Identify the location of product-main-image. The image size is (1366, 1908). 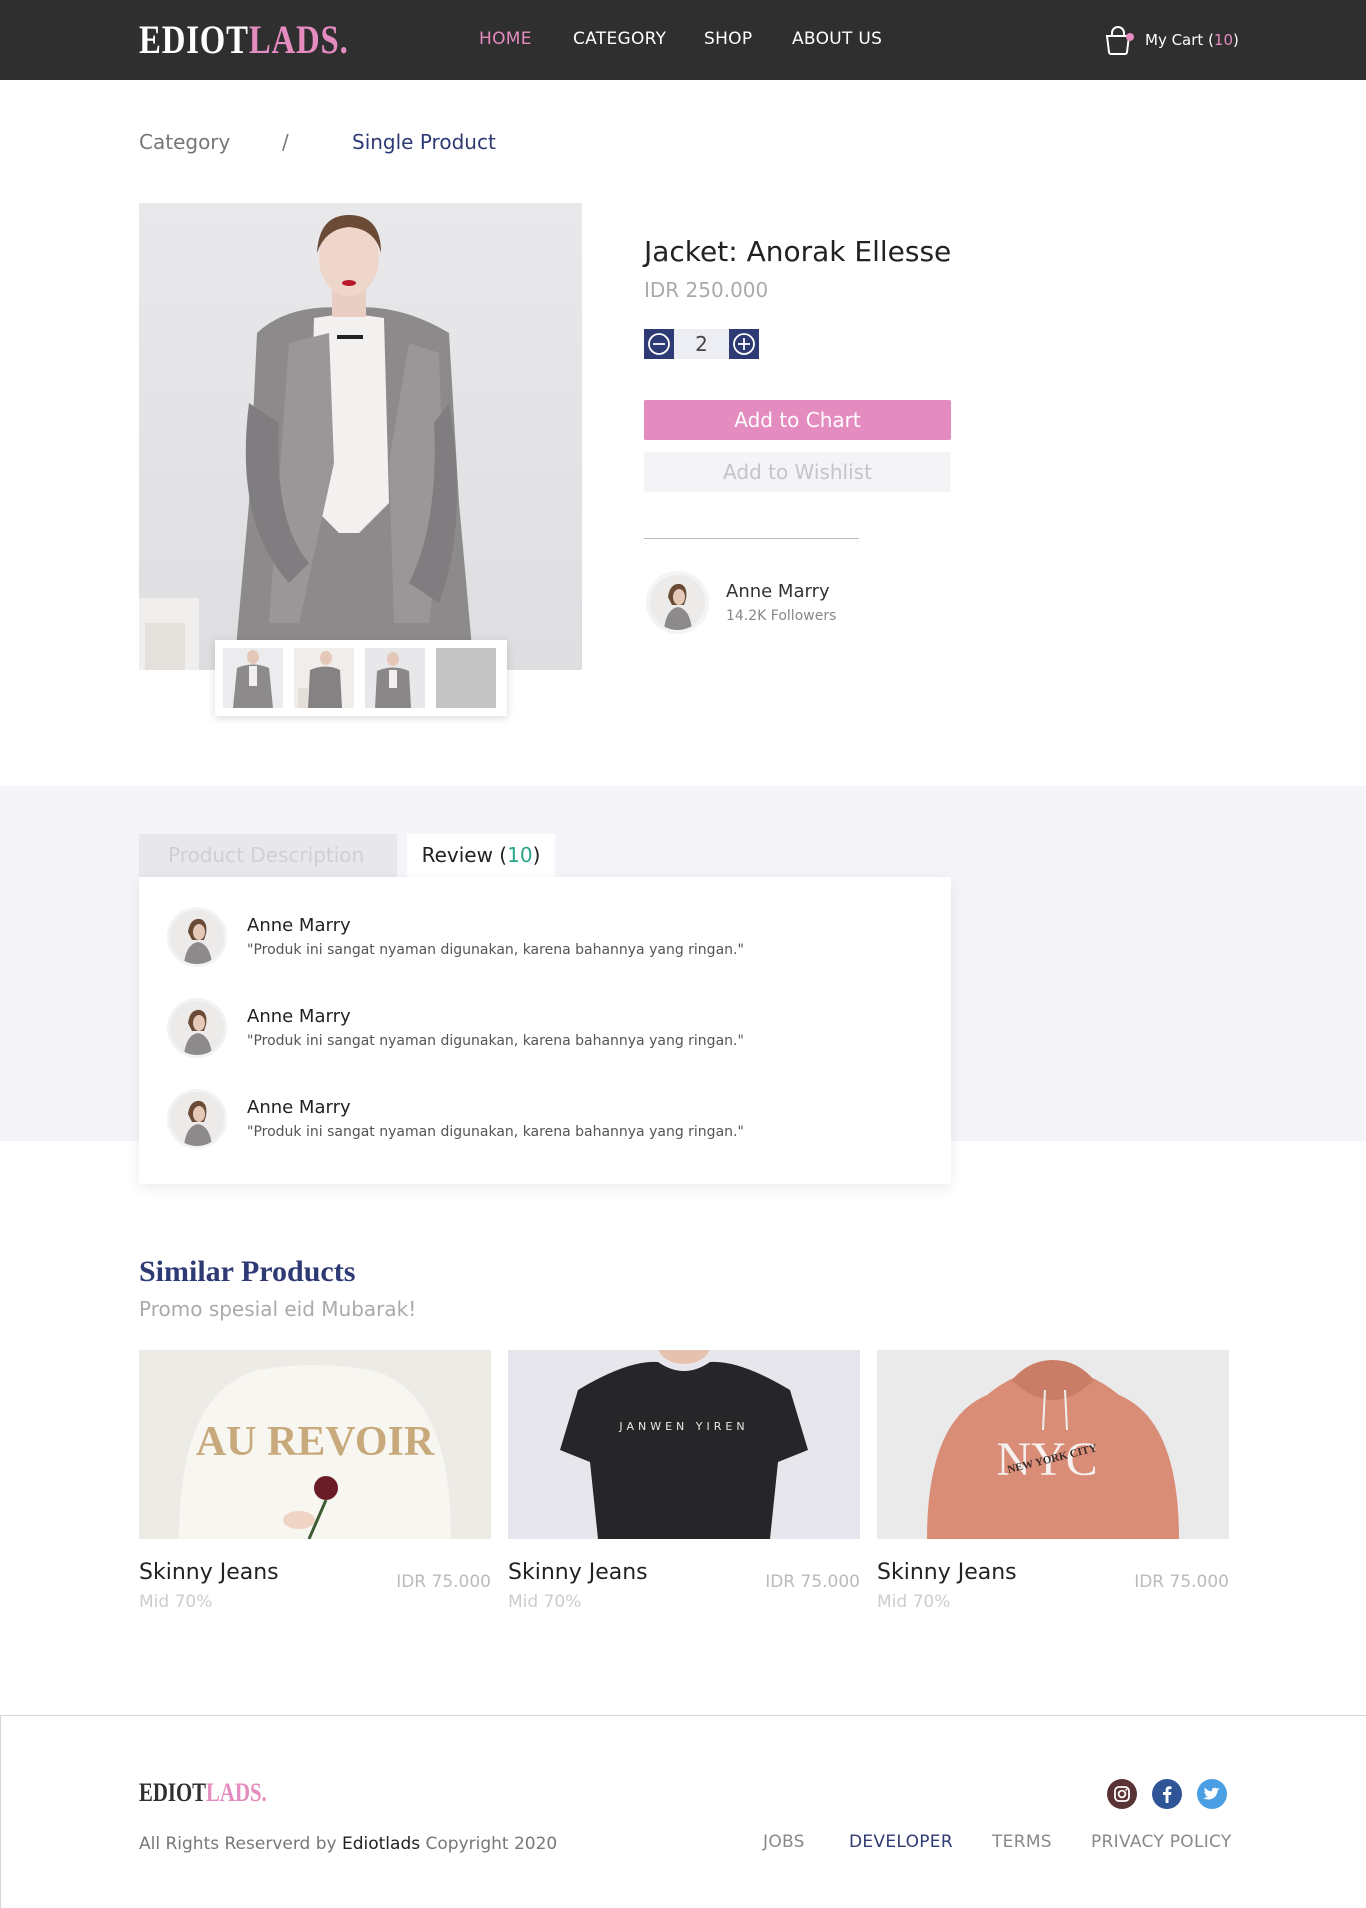
(360, 436).